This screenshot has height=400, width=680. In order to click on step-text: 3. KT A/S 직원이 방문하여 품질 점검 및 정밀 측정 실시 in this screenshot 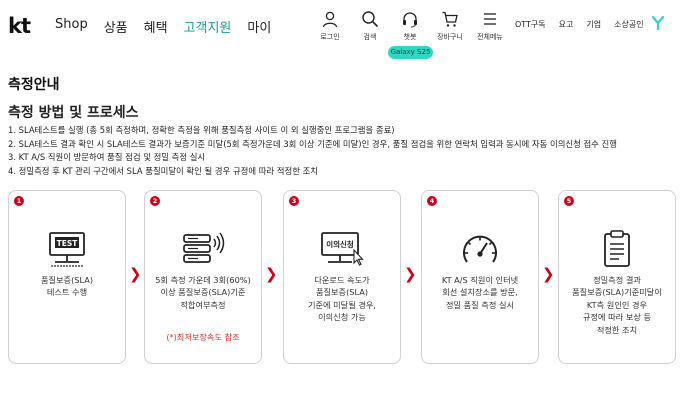, I will do `click(107, 157)`.